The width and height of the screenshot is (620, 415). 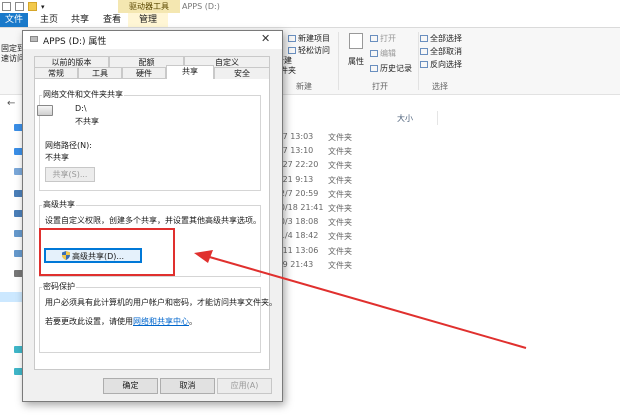 What do you see at coordinates (89, 321) in the screenshot?
I see `change-setting-prefix: 若要更改此设置，请使用` at bounding box center [89, 321].